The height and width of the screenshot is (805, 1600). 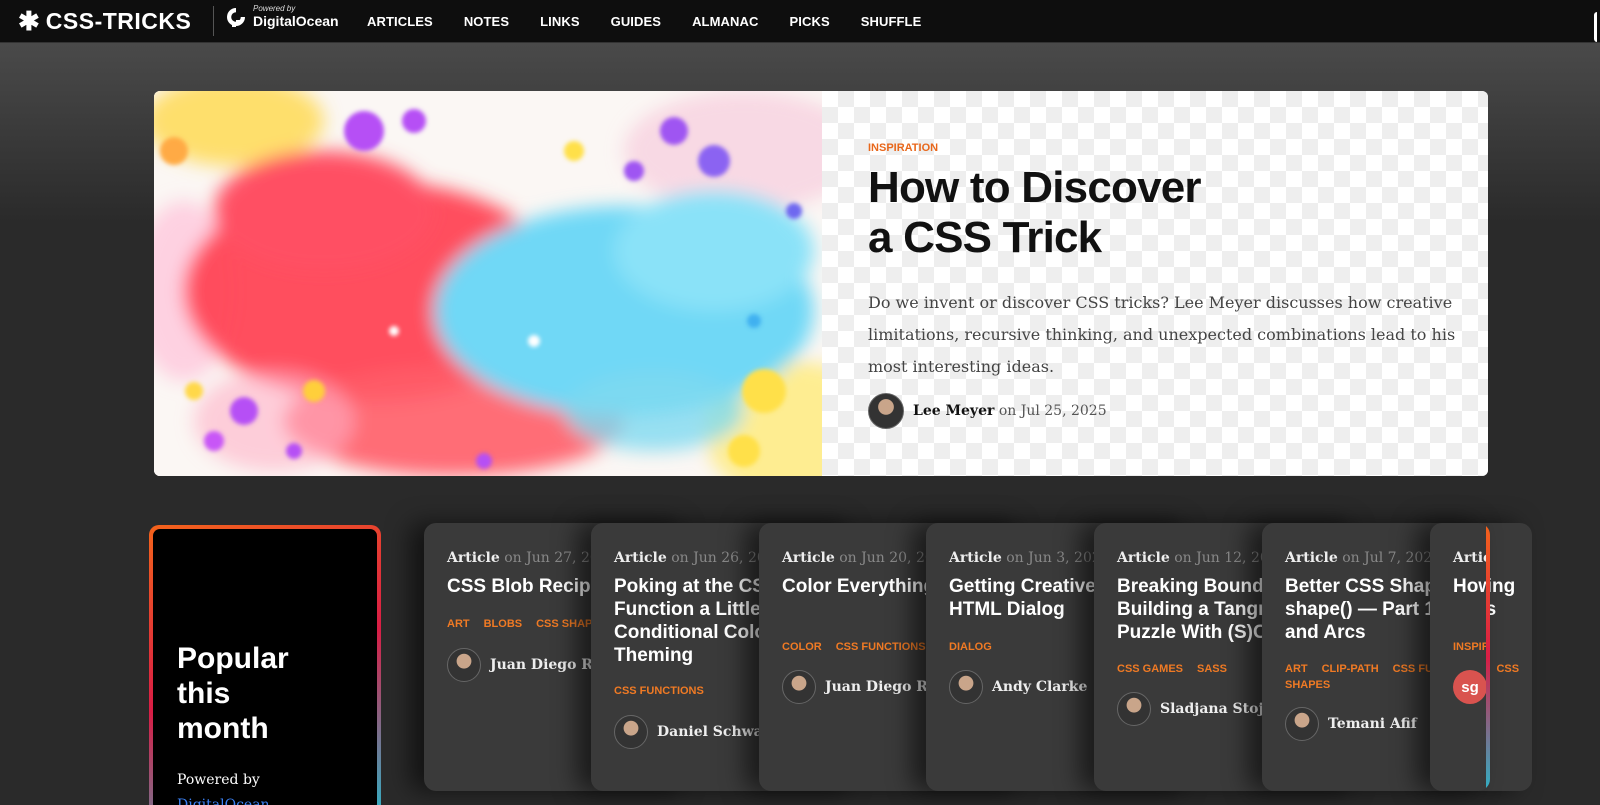 I want to click on powered-by-label: Powered by, so click(x=274, y=8).